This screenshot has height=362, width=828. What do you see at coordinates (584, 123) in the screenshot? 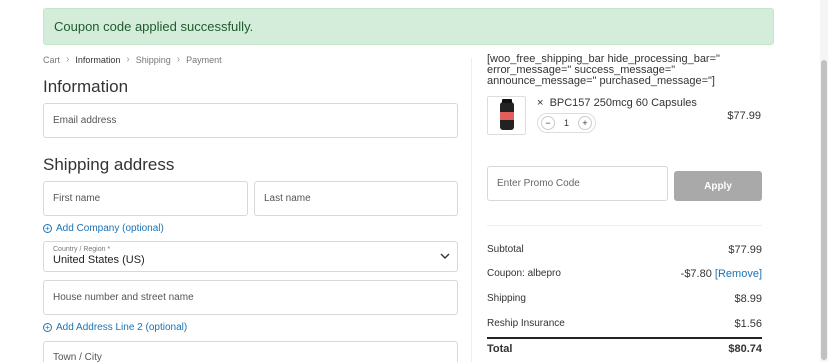
I see `plus-icon: +` at bounding box center [584, 123].